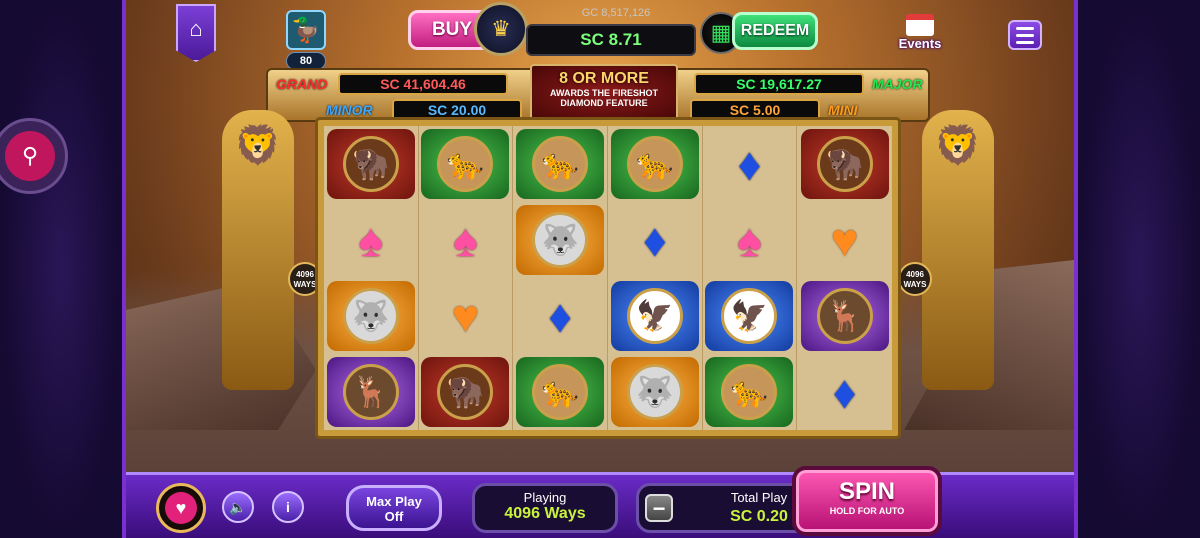  What do you see at coordinates (920, 43) in the screenshot?
I see `events-label: Events` at bounding box center [920, 43].